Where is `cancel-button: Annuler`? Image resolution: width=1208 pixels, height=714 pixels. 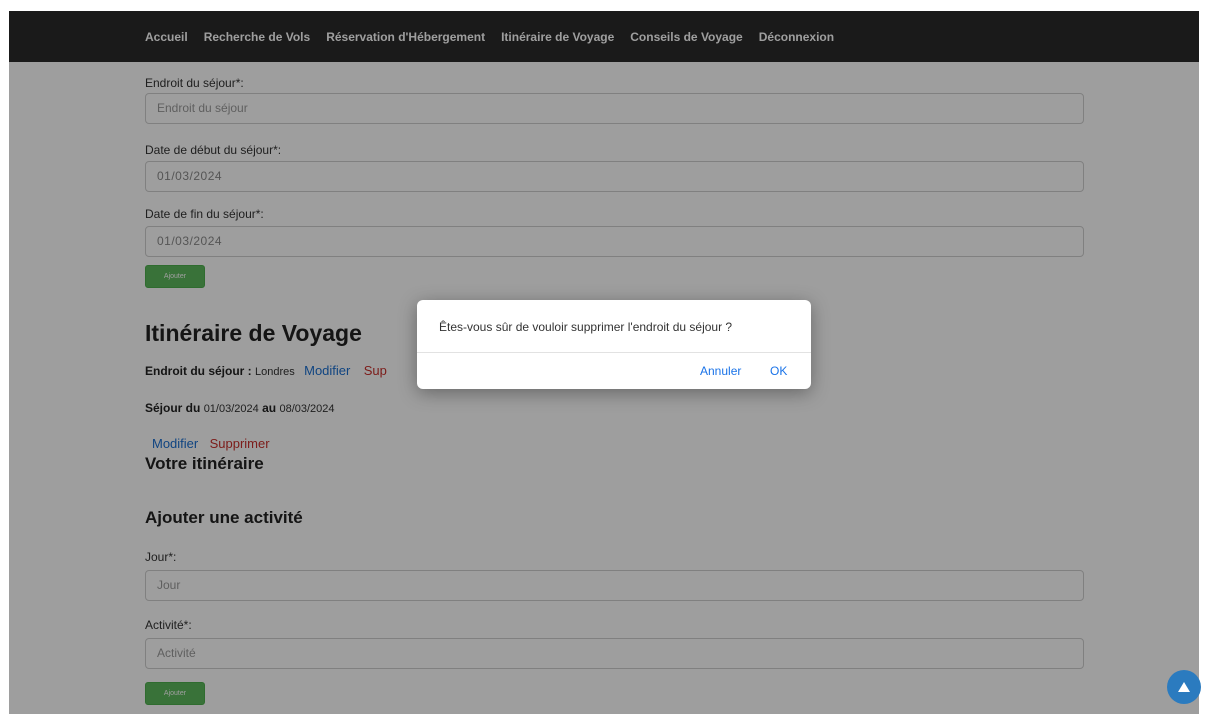 cancel-button: Annuler is located at coordinates (720, 371).